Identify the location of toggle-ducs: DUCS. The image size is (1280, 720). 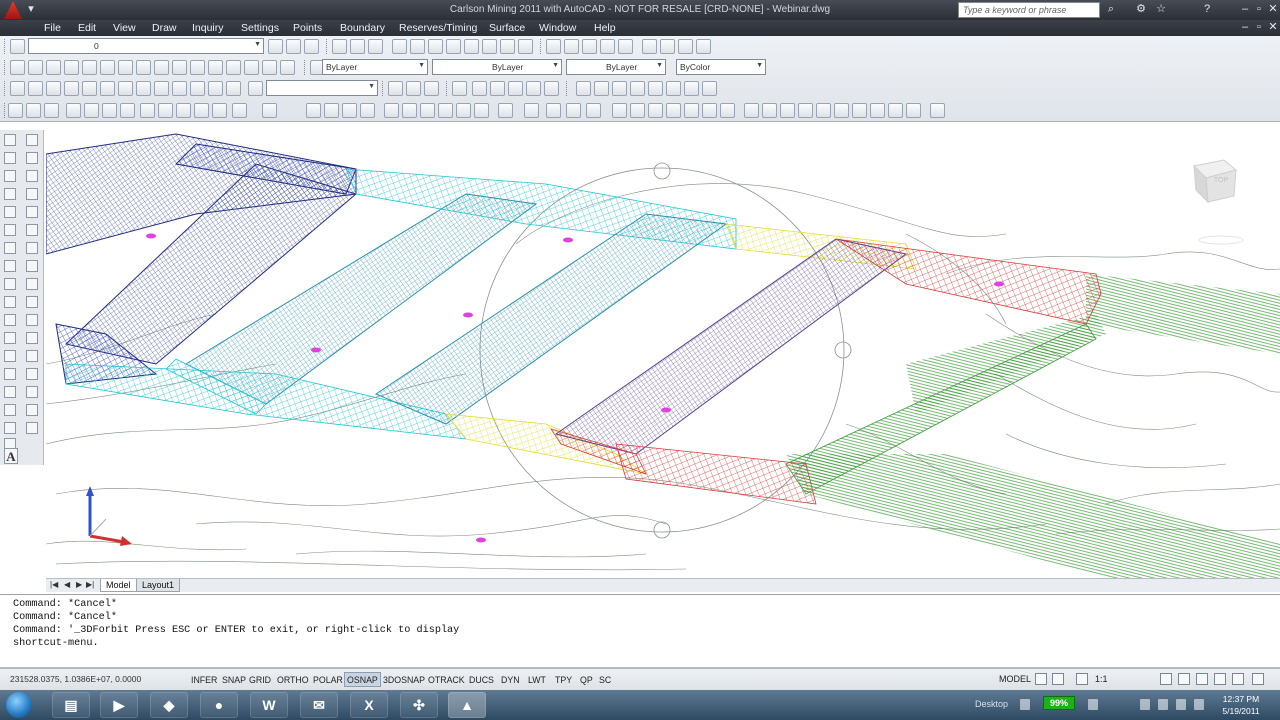
(481, 679).